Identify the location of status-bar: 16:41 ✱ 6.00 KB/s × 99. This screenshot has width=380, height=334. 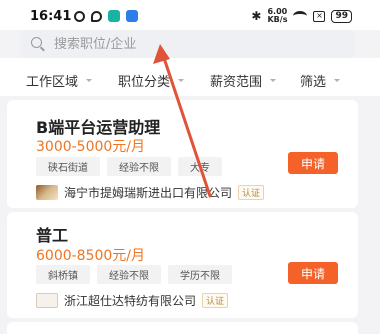
(190, 15).